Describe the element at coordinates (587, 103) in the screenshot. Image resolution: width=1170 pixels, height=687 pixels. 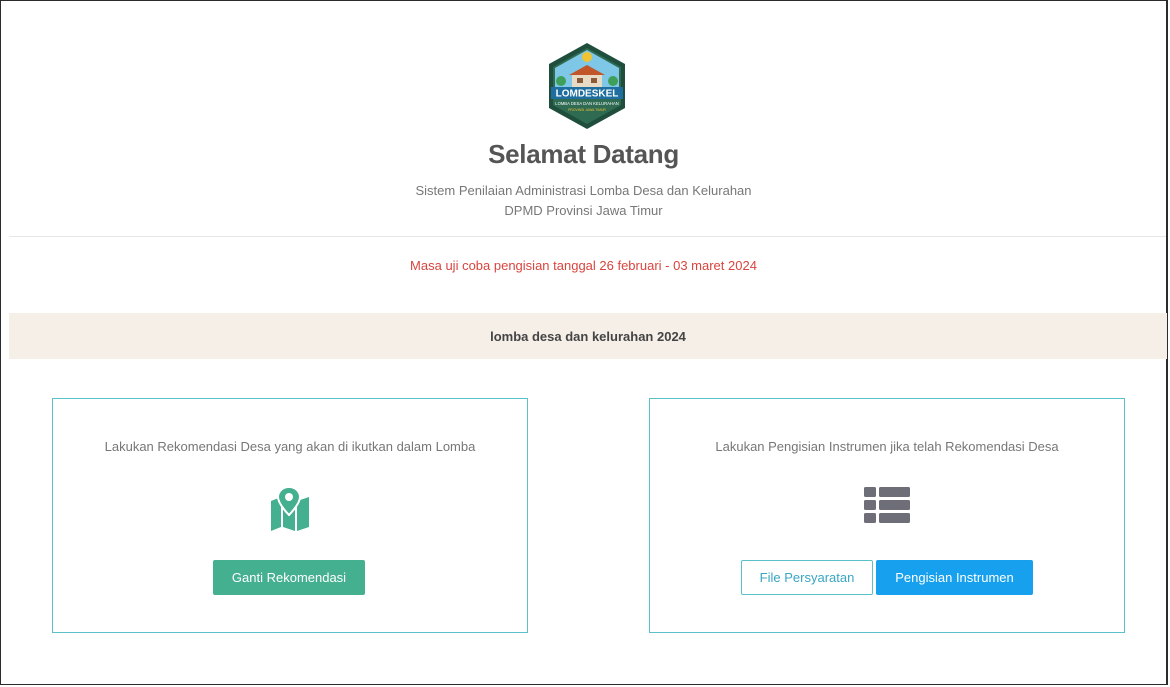
I see `svg-text: LOMBA DESA DAN KELURAHAN` at that location.